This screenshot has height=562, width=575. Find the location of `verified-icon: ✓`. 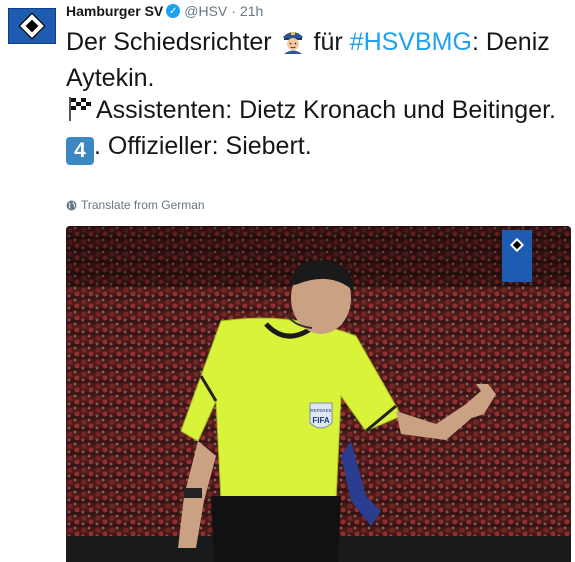

verified-icon: ✓ is located at coordinates (173, 11).